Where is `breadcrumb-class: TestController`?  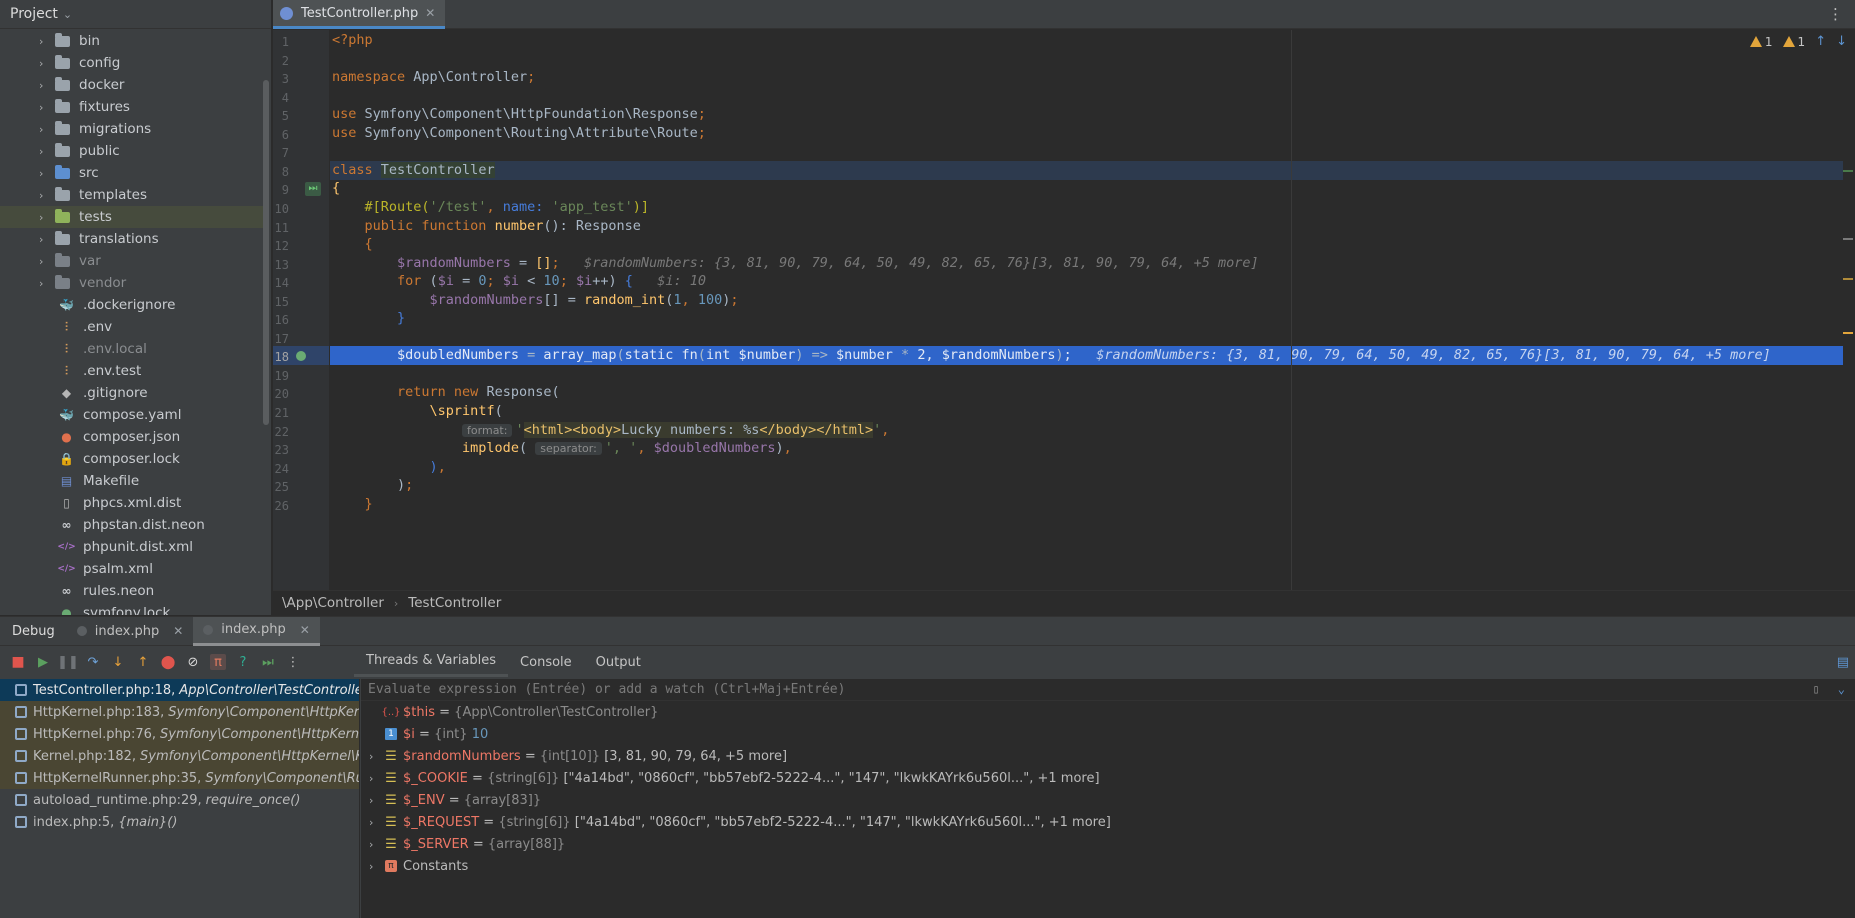
breadcrumb-class: TestController is located at coordinates (454, 603).